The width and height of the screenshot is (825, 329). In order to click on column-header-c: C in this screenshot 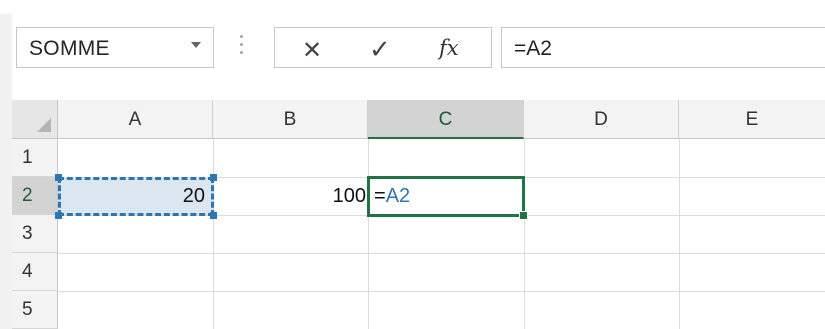, I will do `click(446, 119)`.